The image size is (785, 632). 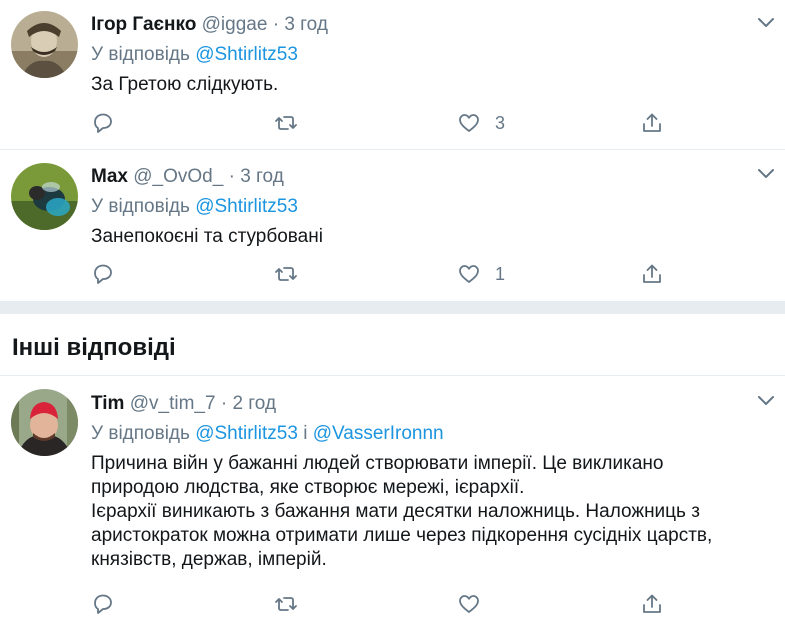 I want to click on mention-link: @VasserIronnn, so click(x=378, y=433).